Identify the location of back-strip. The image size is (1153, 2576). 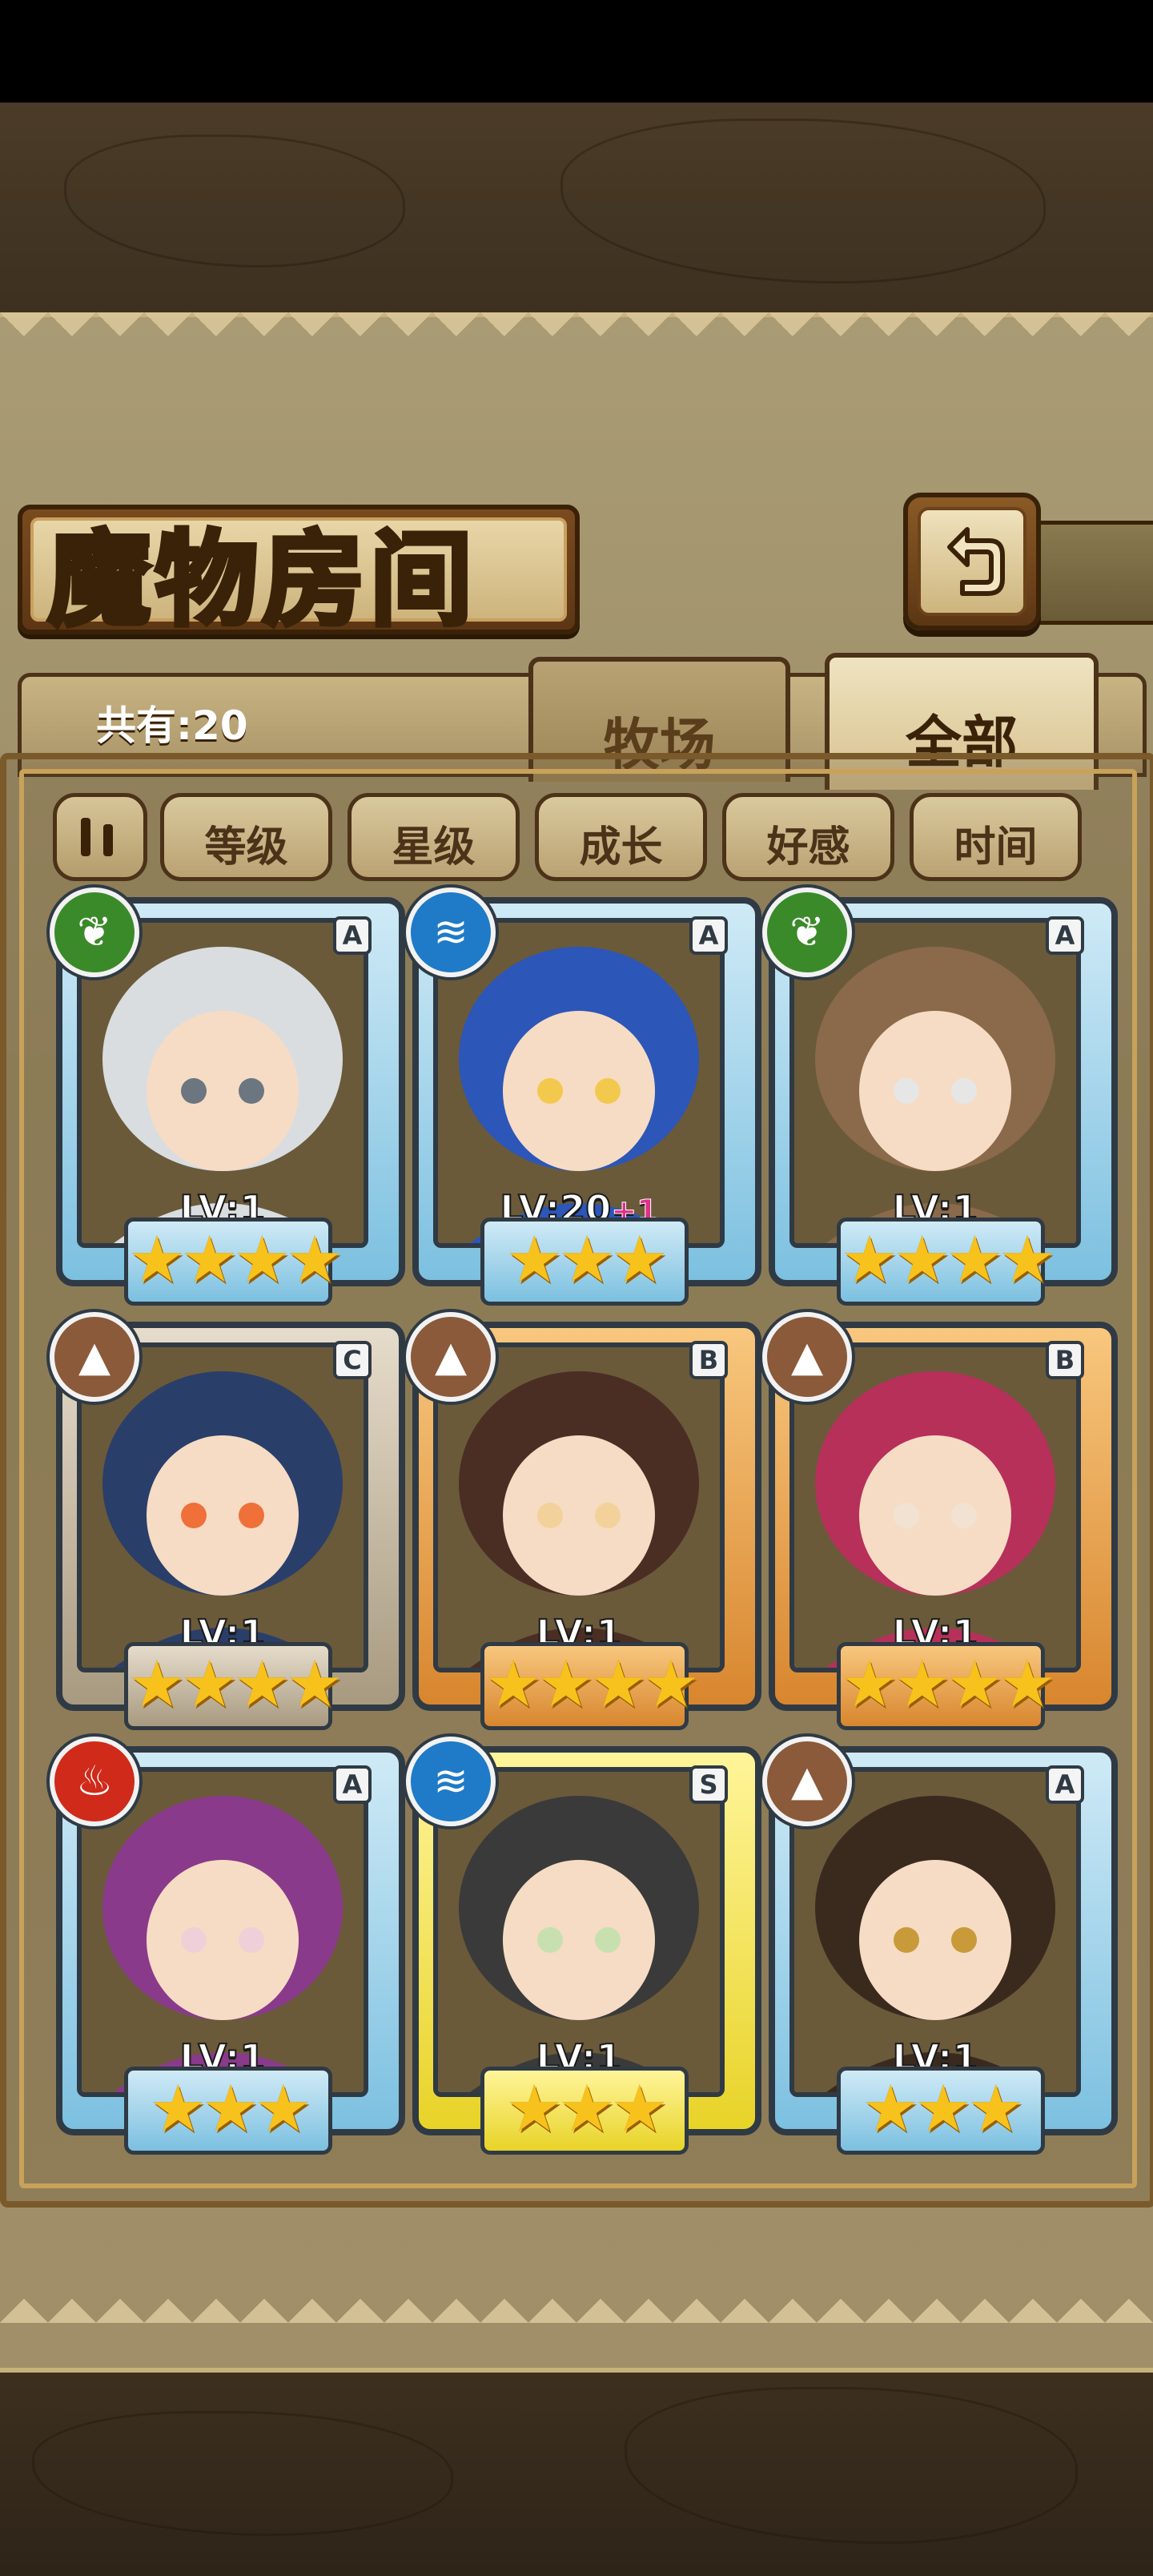
(1089, 573).